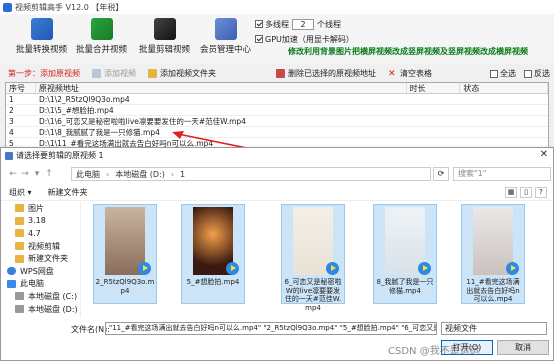  Describe the element at coordinates (164, 29) in the screenshot. I see `film-icon` at that location.